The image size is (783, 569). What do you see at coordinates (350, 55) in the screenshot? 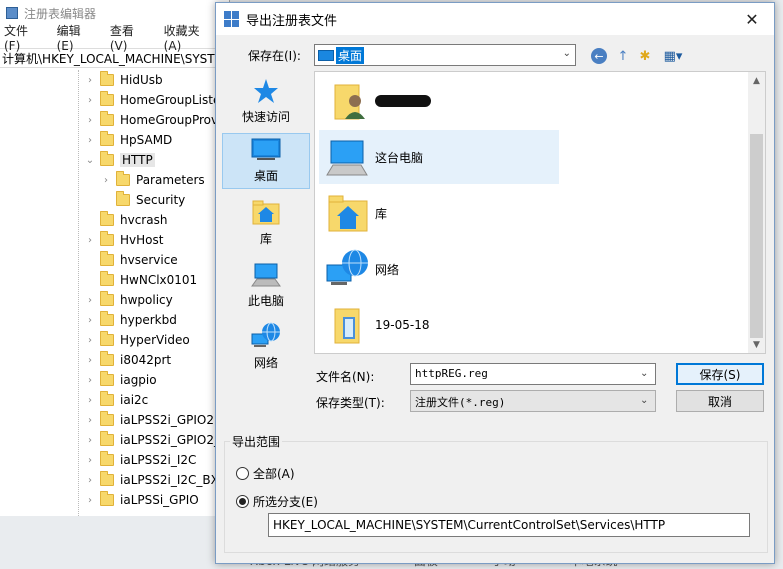
I see `save-in-value: 桌面` at bounding box center [350, 55].